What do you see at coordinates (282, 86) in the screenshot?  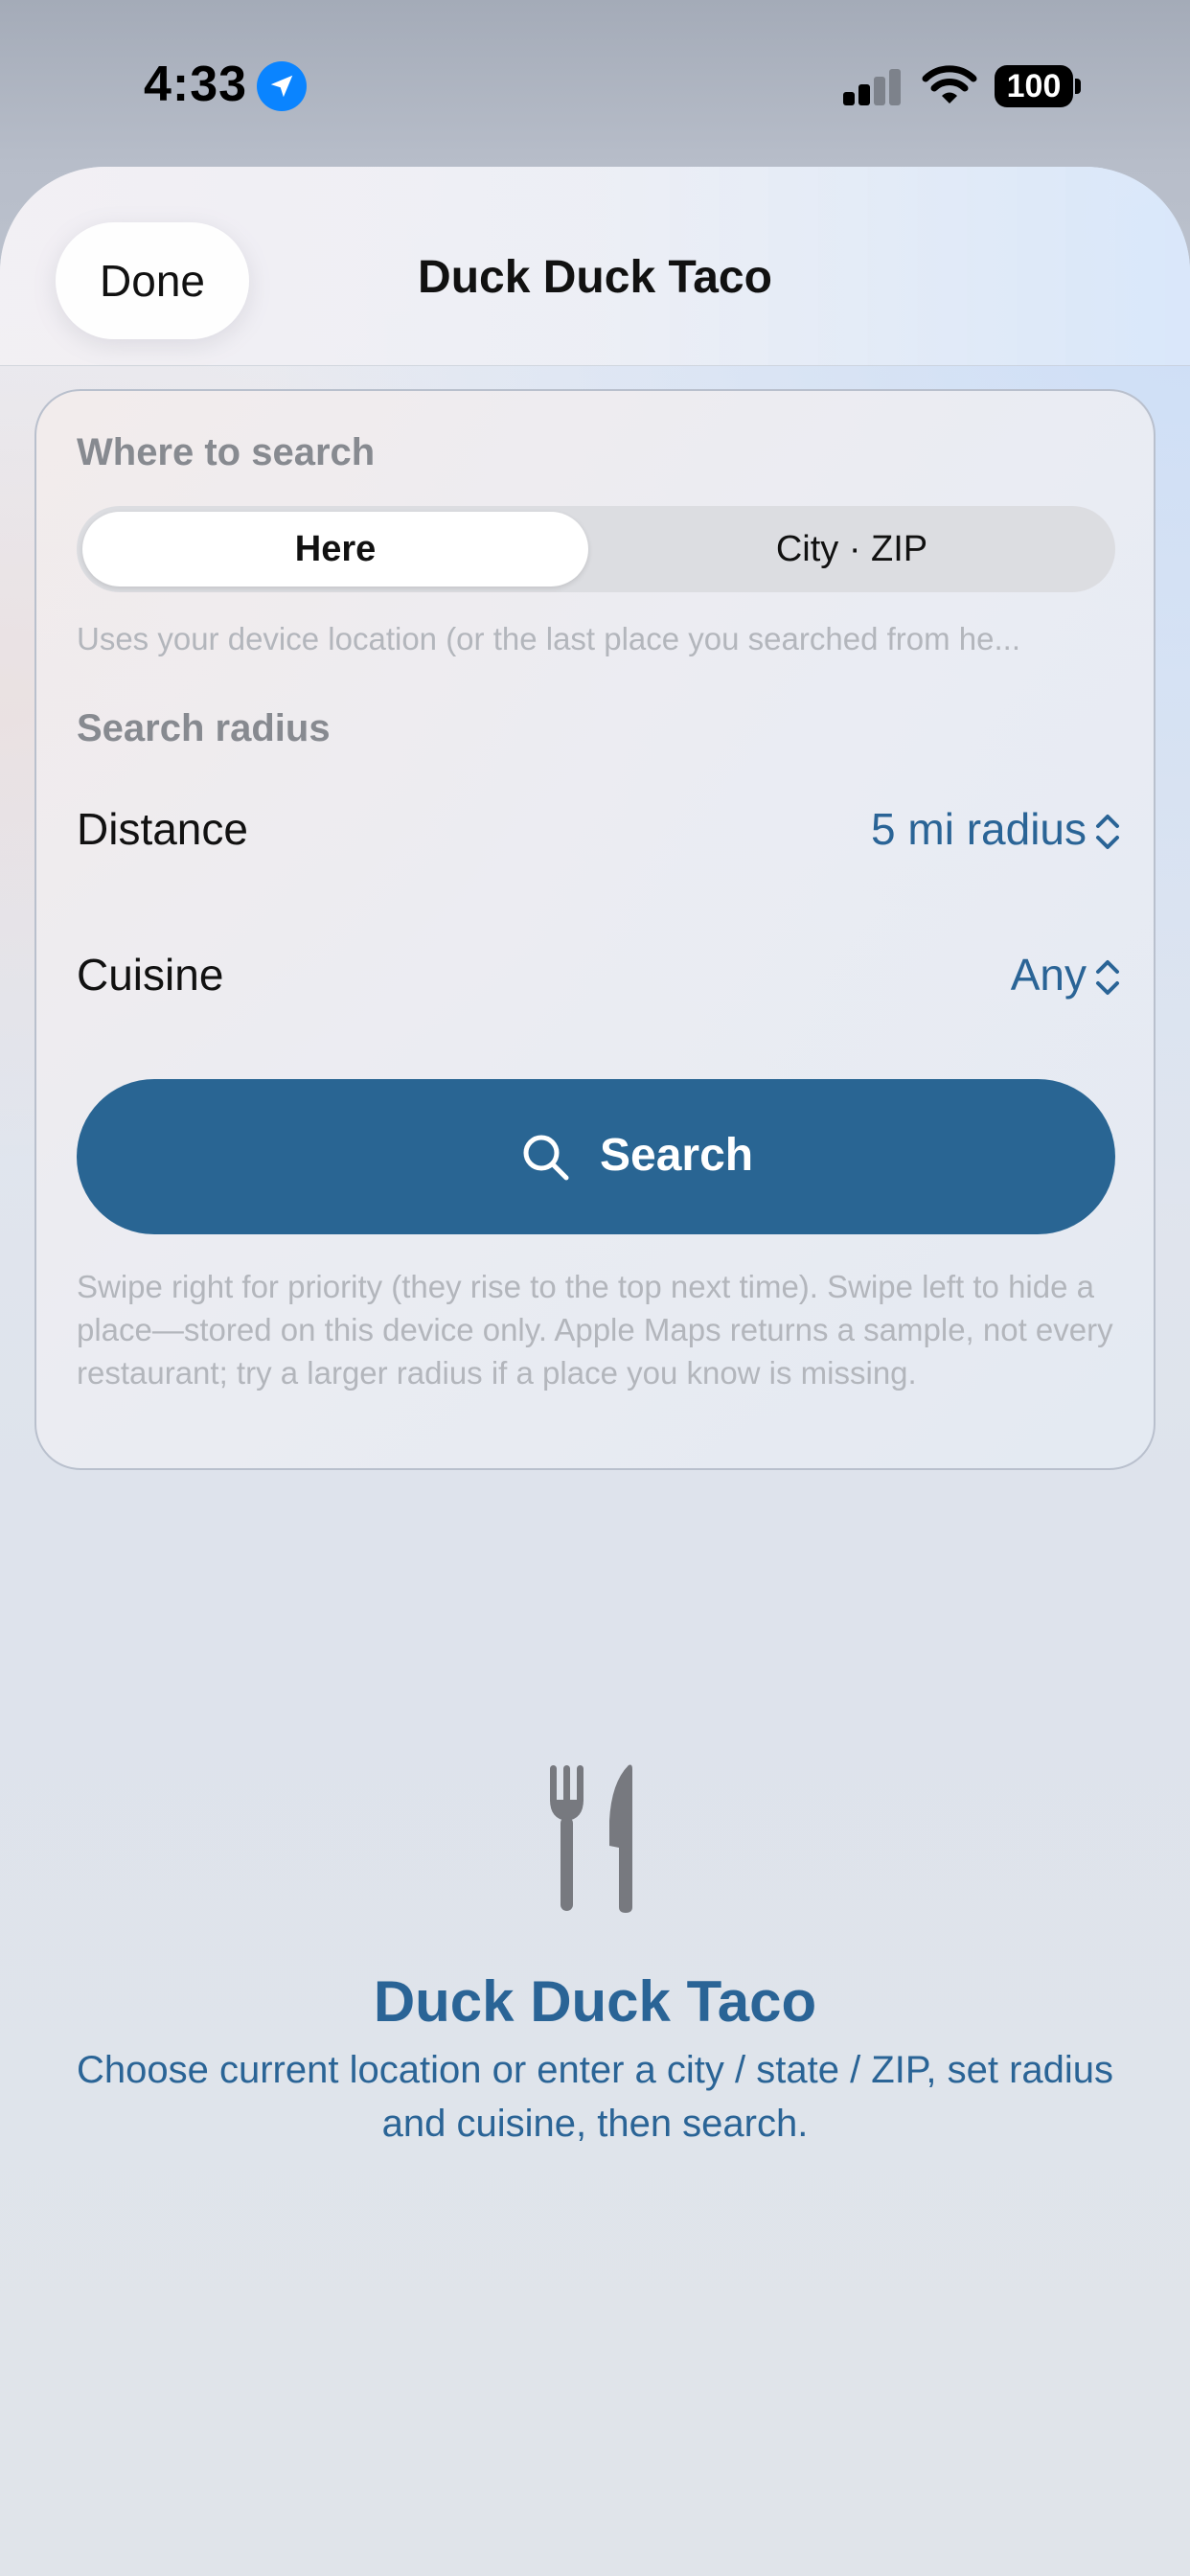 I see `location-arrow-icon` at bounding box center [282, 86].